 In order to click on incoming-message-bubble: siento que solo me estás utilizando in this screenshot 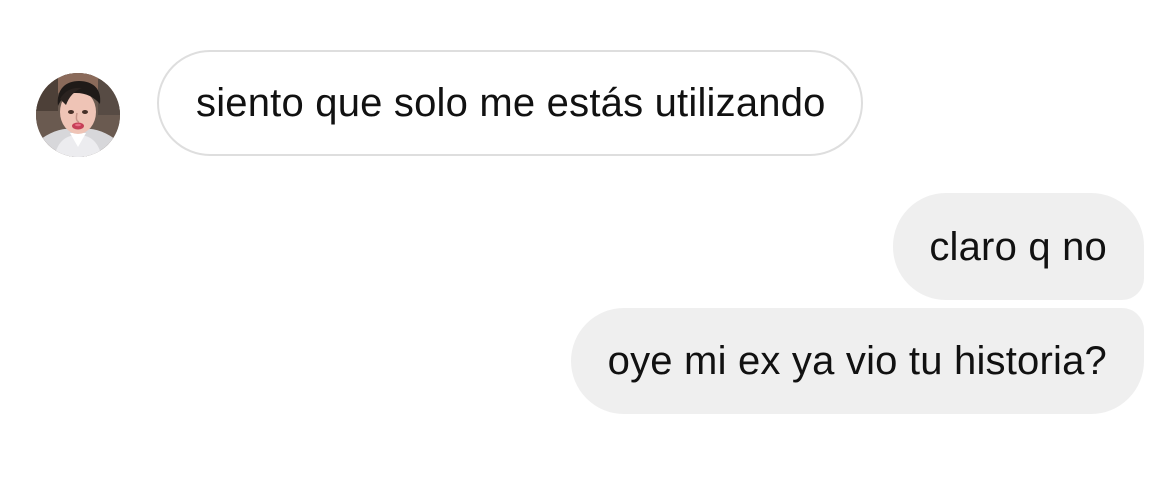, I will do `click(510, 103)`.